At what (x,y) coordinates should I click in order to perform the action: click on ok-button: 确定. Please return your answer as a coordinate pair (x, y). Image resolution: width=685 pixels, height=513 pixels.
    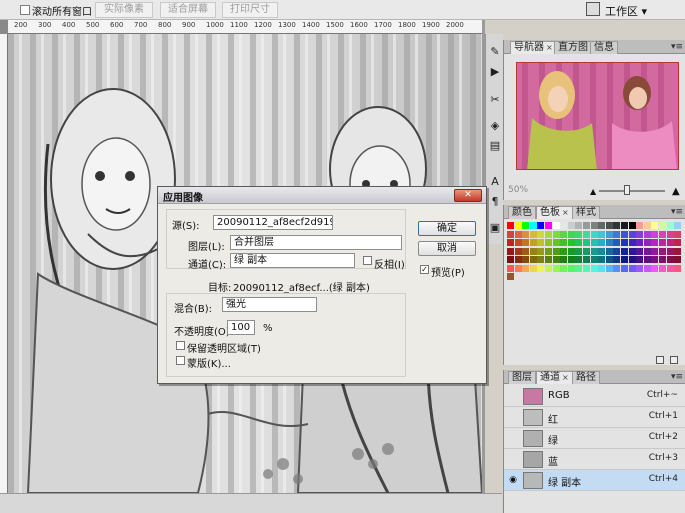
    Looking at the image, I should click on (447, 228).